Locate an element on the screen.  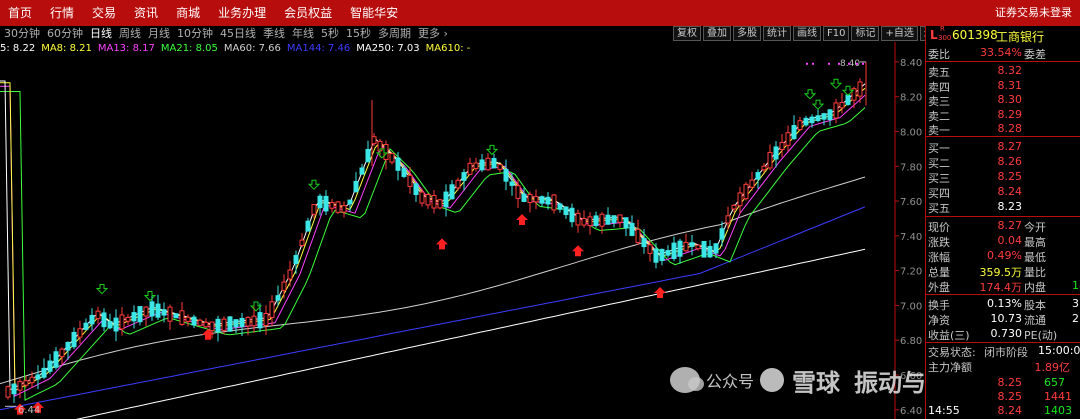
y-axis-label: 7.60 is located at coordinates (911, 202).